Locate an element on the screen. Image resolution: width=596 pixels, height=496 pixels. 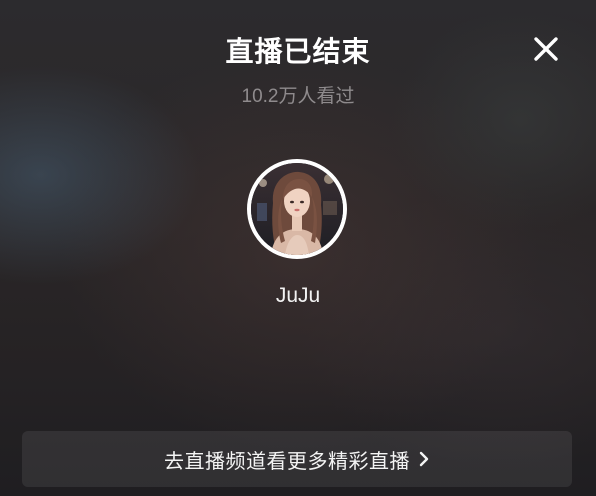
streamer-name: JuJu is located at coordinates (298, 296).